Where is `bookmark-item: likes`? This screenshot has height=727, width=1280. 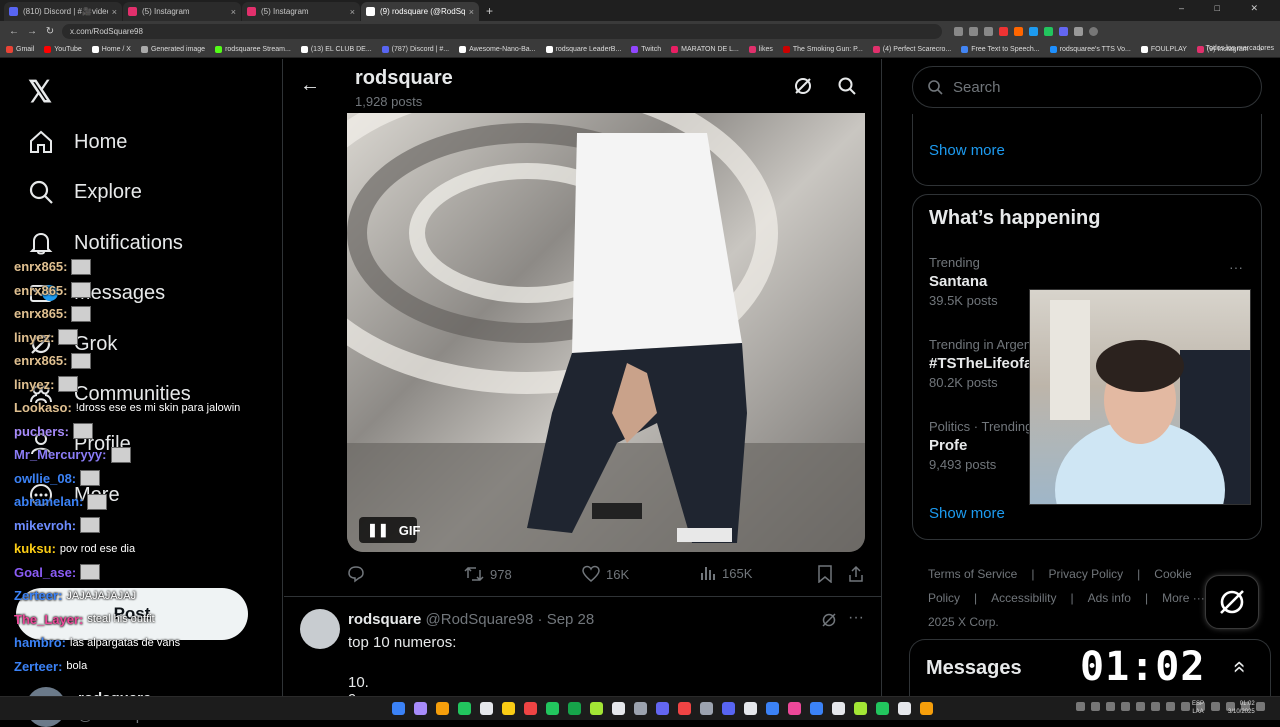
bookmark-item: likes is located at coordinates (760, 49).